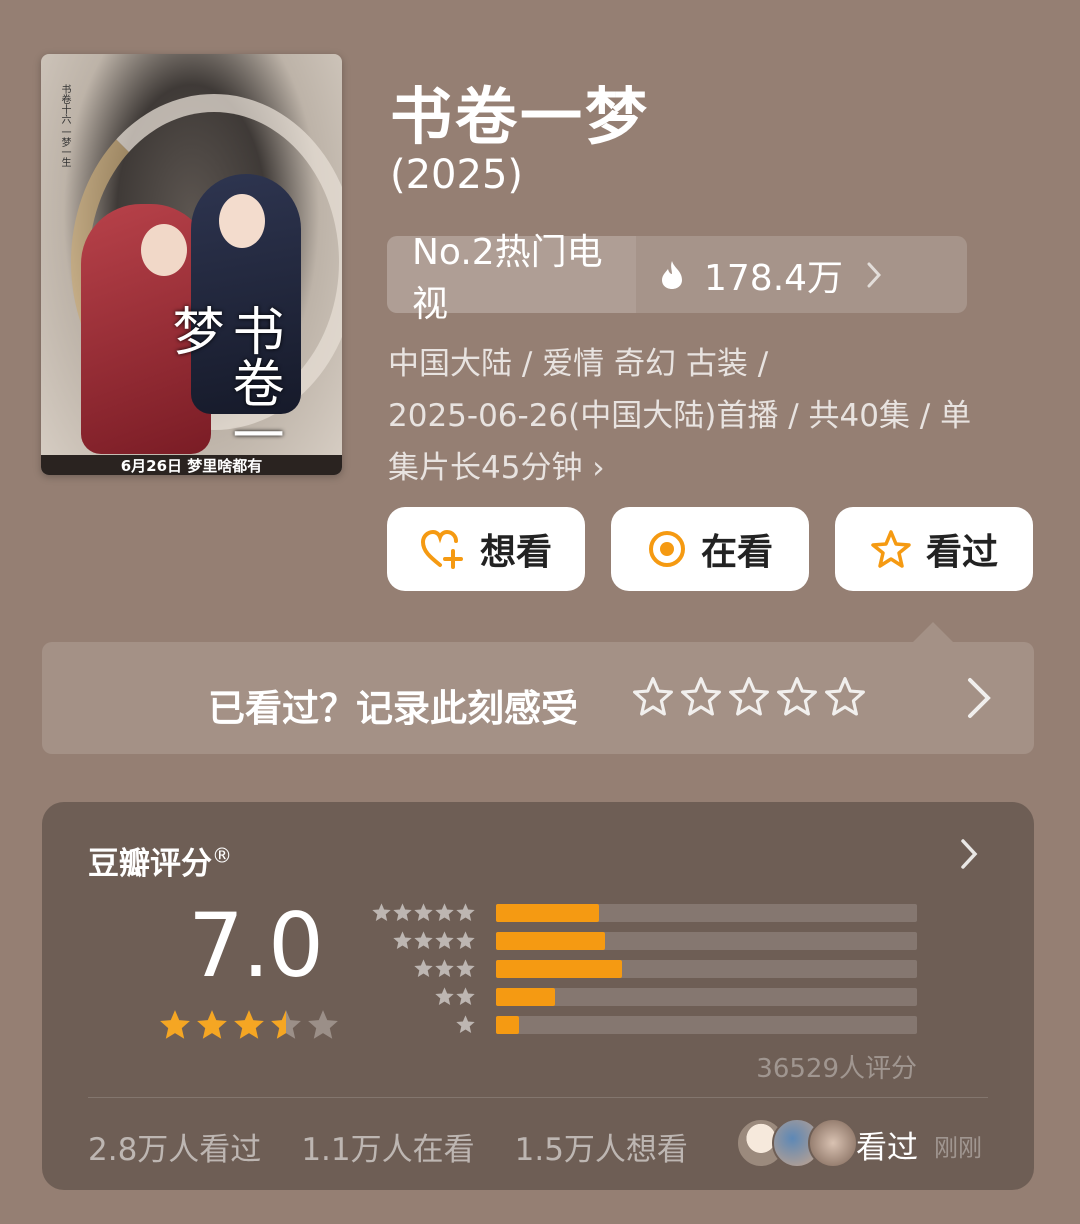  I want to click on show-year: (2025), so click(457, 175).